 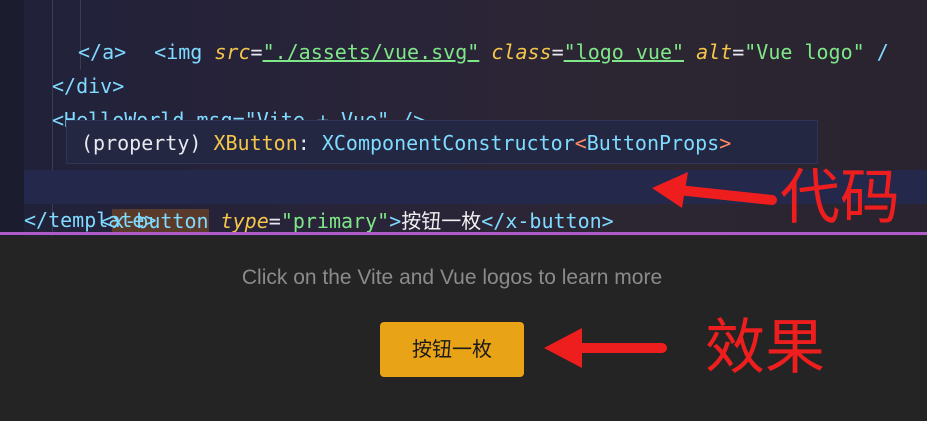 What do you see at coordinates (335, 221) in the screenshot?
I see `string-type: "primary"` at bounding box center [335, 221].